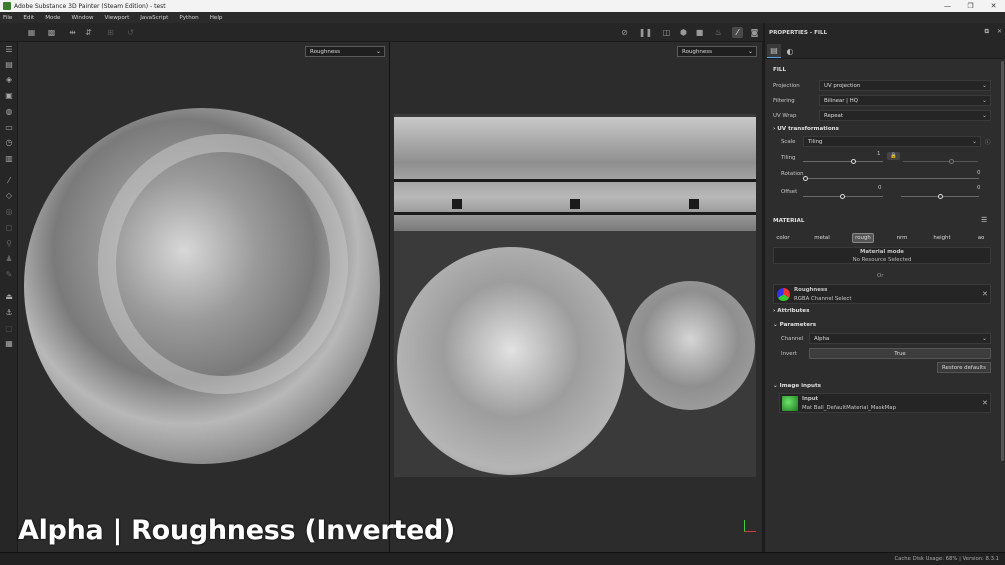 The image size is (1005, 565). Describe the element at coordinates (117, 18) in the screenshot. I see `menu-viewport: Viewport` at that location.